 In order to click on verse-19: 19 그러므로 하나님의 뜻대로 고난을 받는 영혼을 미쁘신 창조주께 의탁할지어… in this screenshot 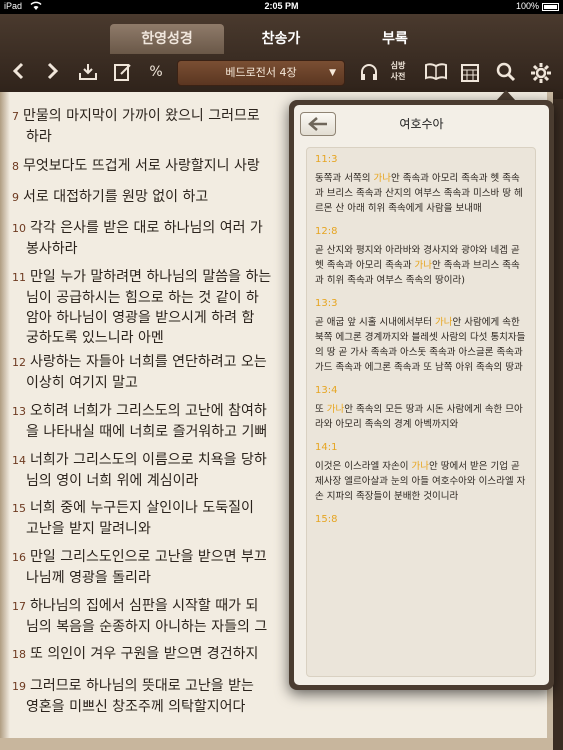, I will do `click(133, 696)`.